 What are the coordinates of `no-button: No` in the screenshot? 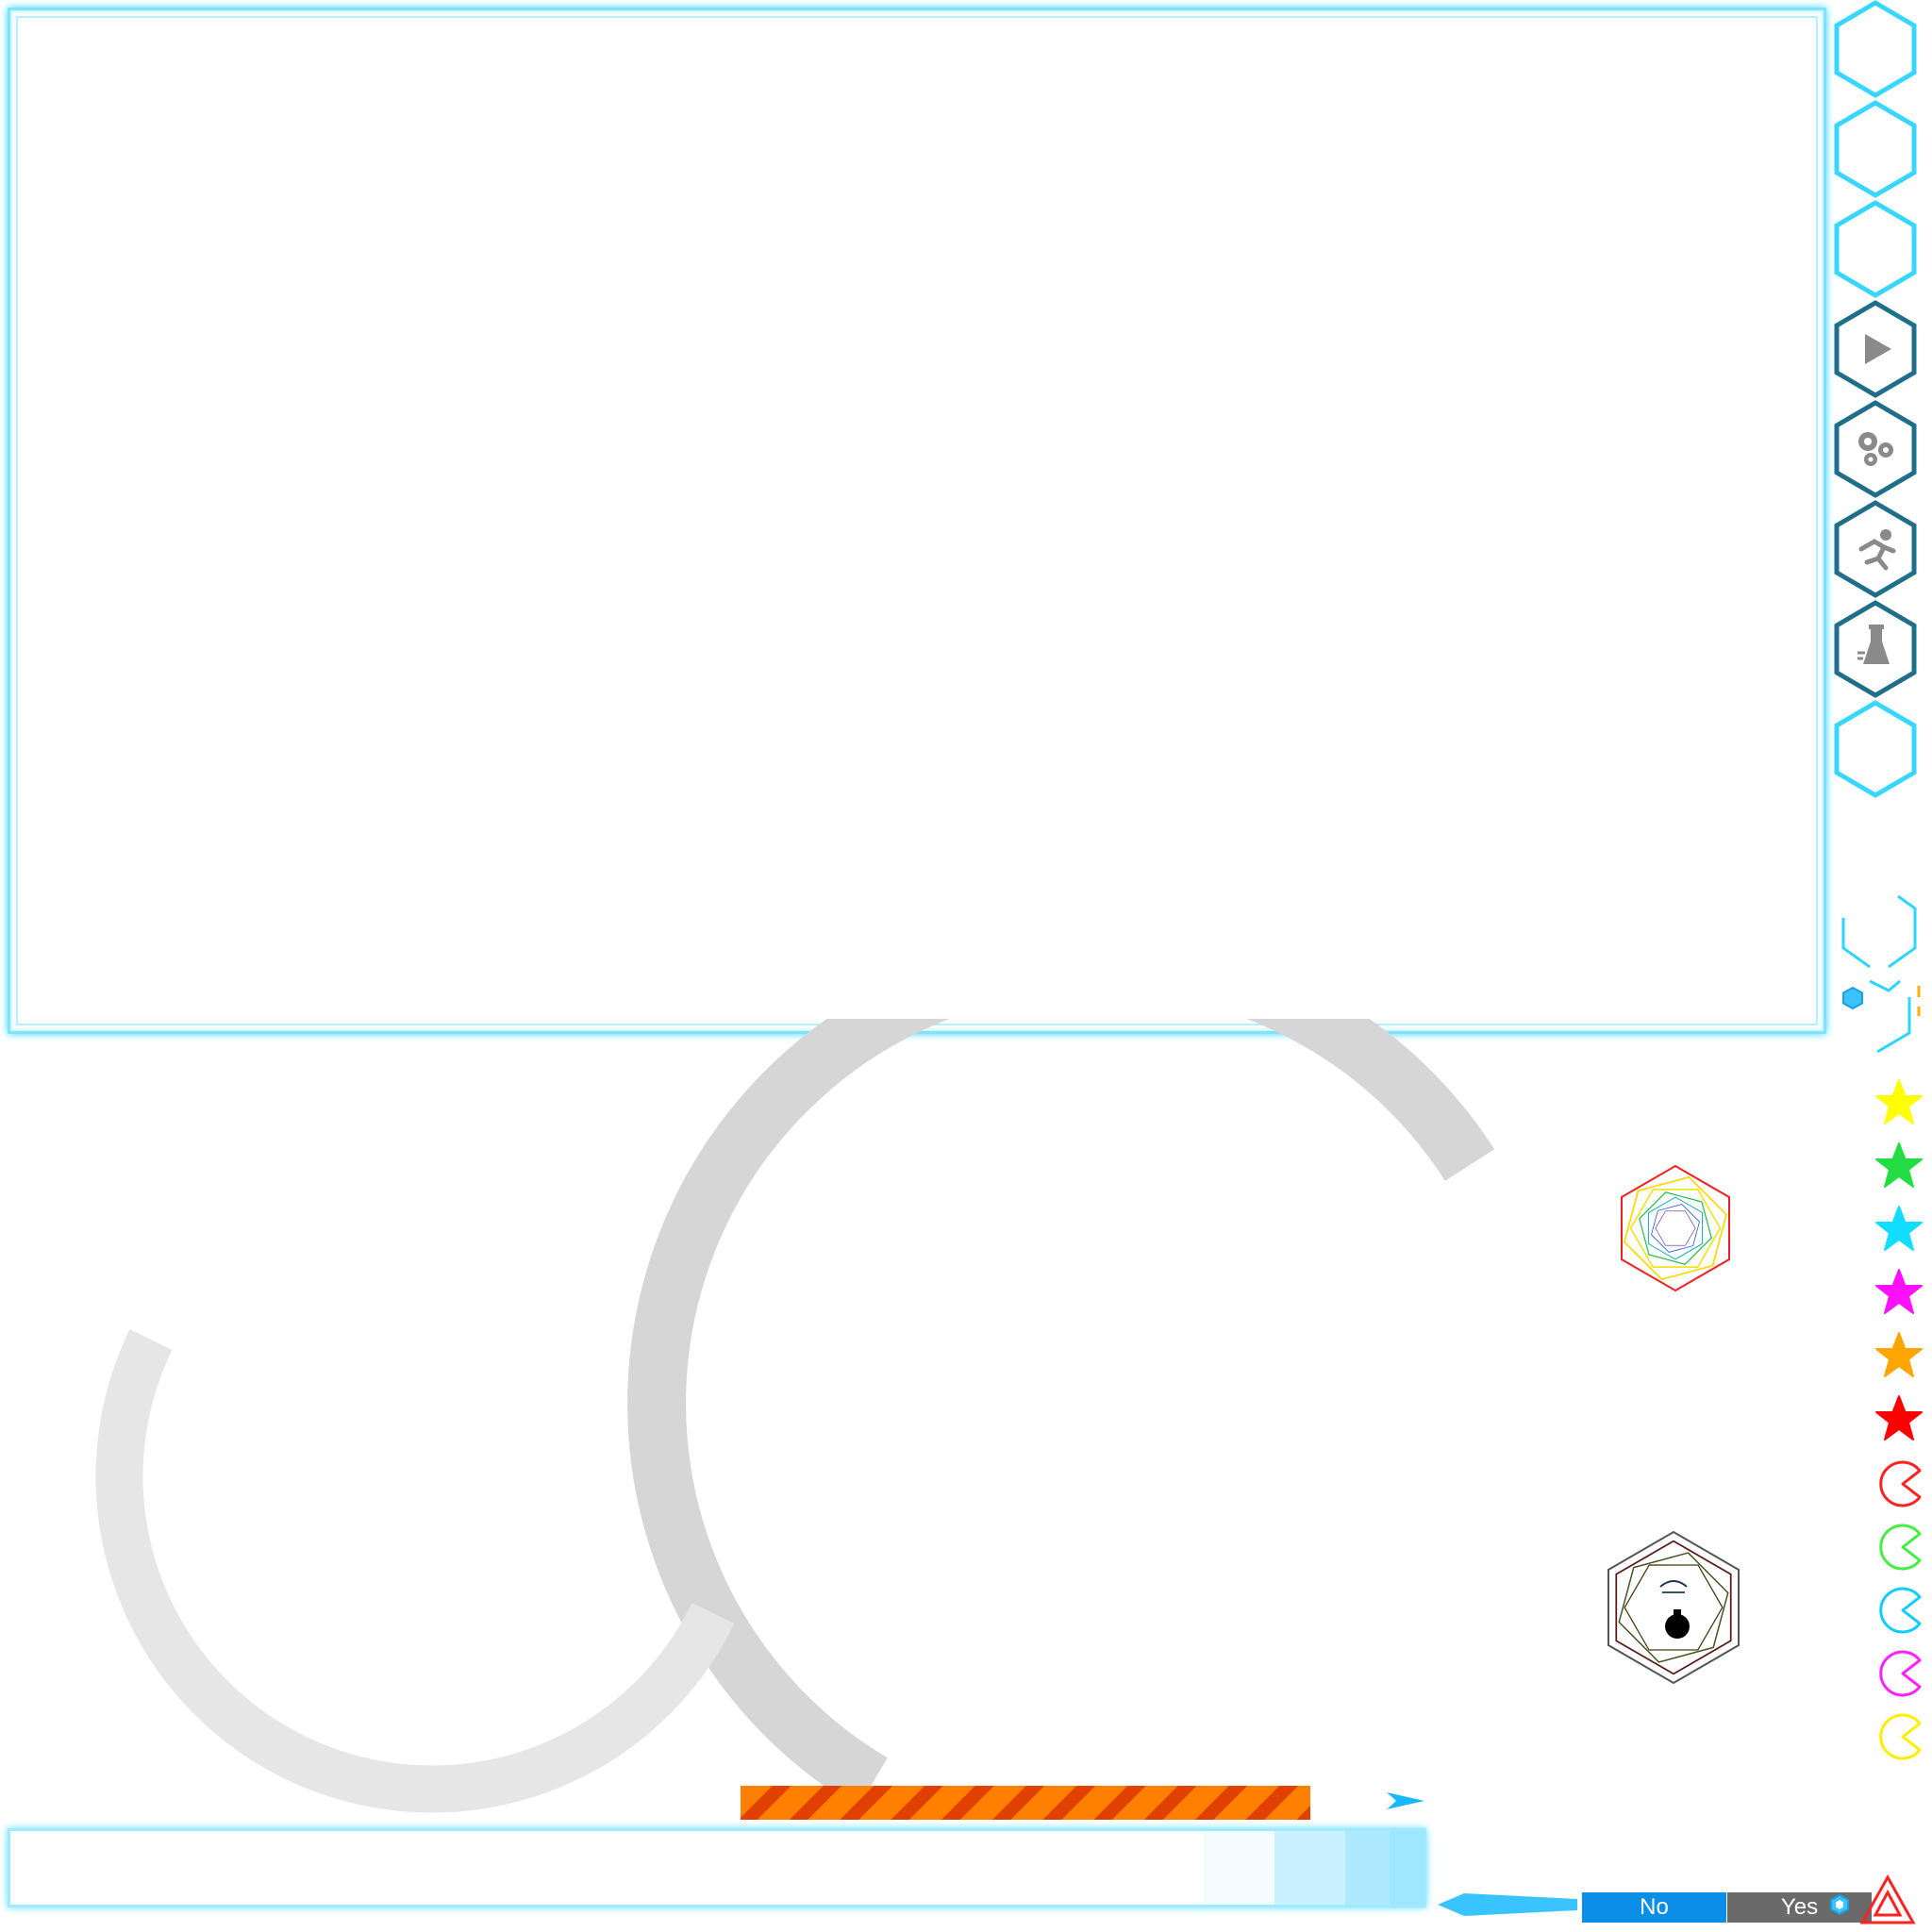 It's located at (1654, 1907).